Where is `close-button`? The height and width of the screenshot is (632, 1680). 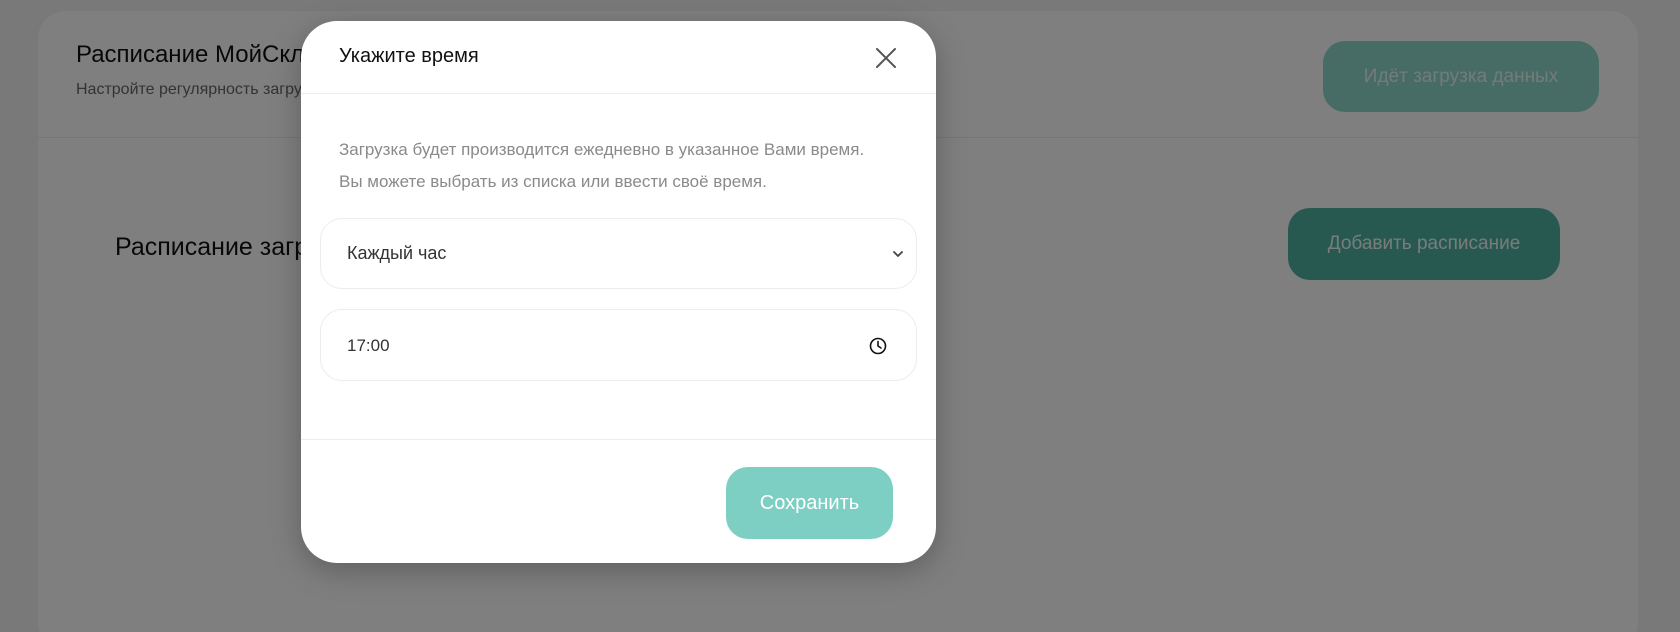 close-button is located at coordinates (886, 58).